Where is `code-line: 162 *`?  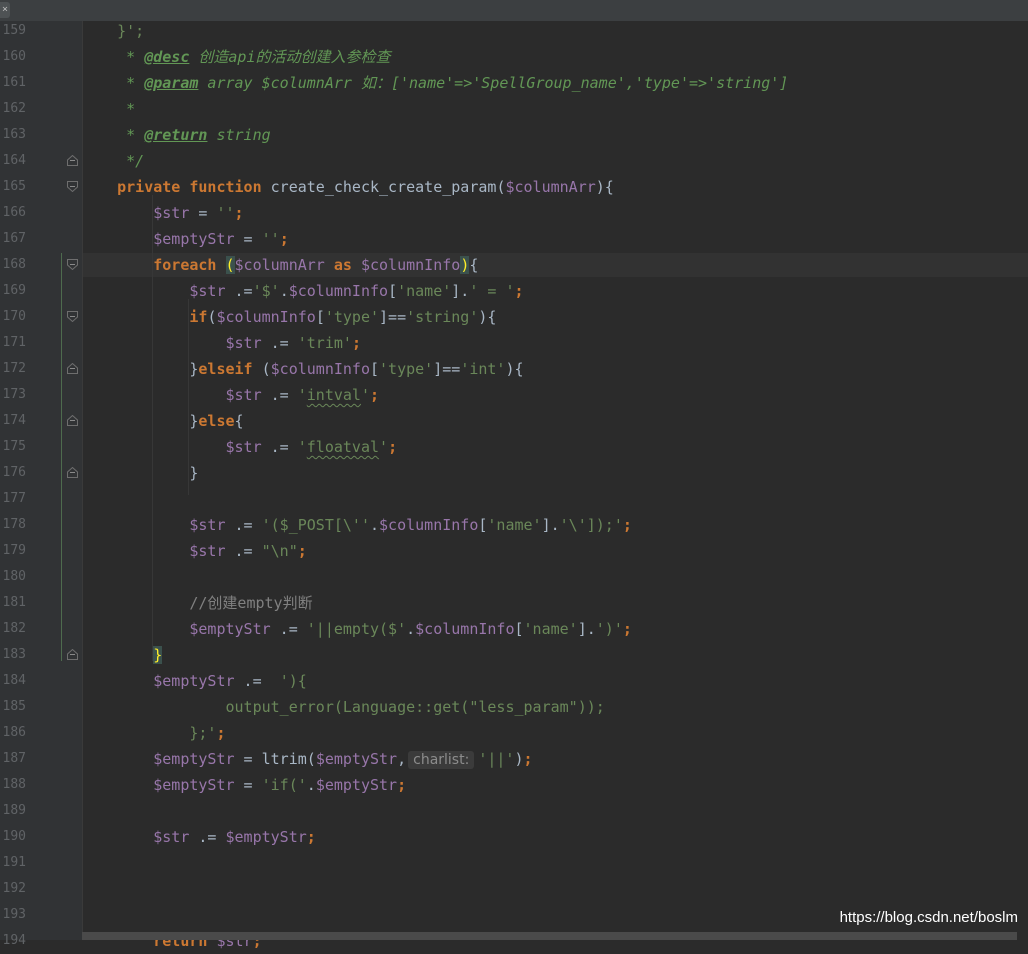 code-line: 162 * is located at coordinates (514, 109).